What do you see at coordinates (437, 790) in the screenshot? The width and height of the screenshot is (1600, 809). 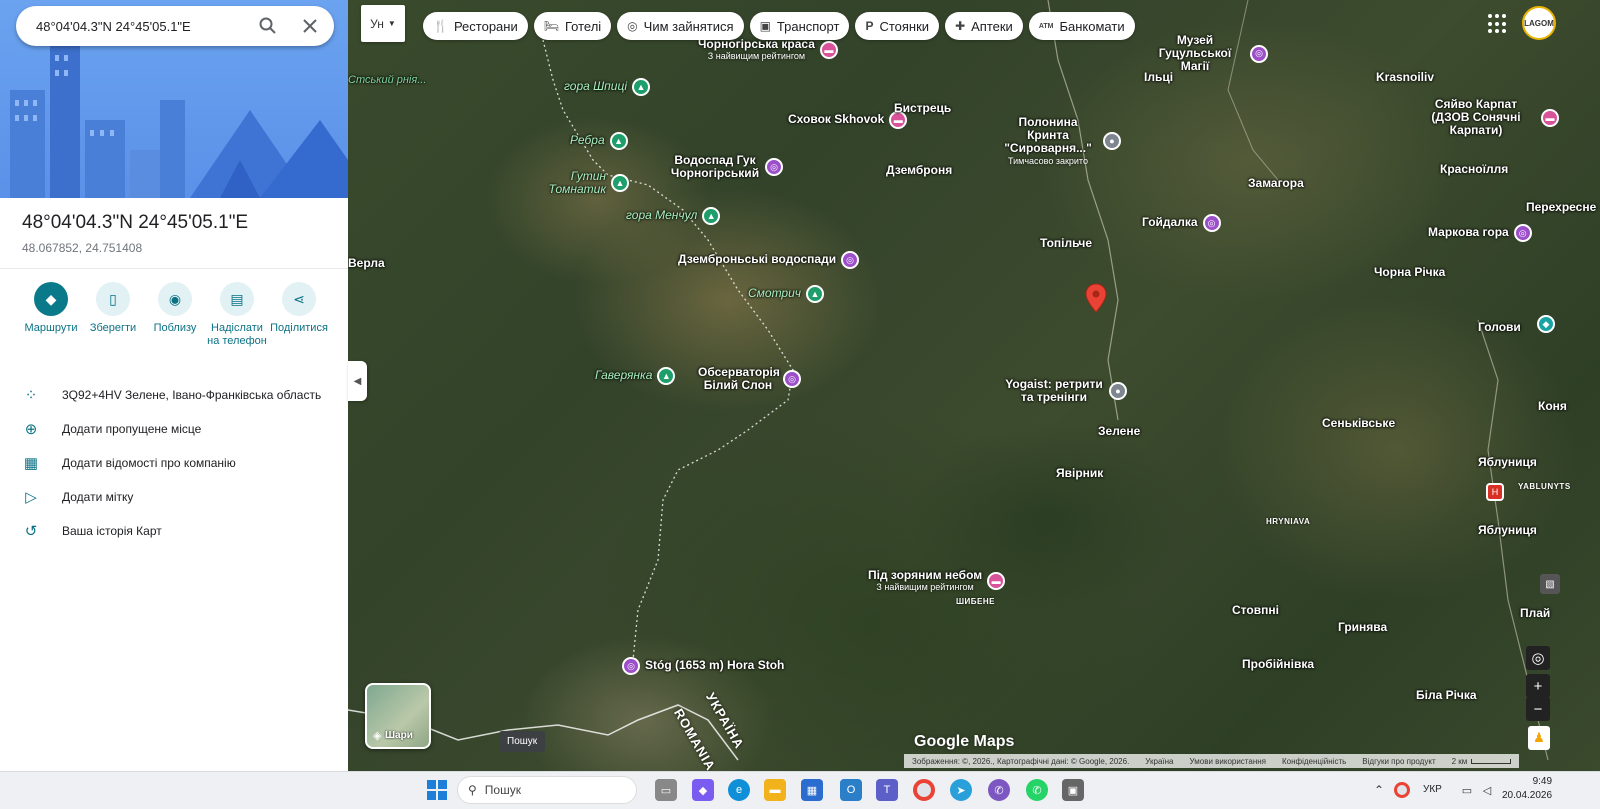 I see `windows-start-icon` at bounding box center [437, 790].